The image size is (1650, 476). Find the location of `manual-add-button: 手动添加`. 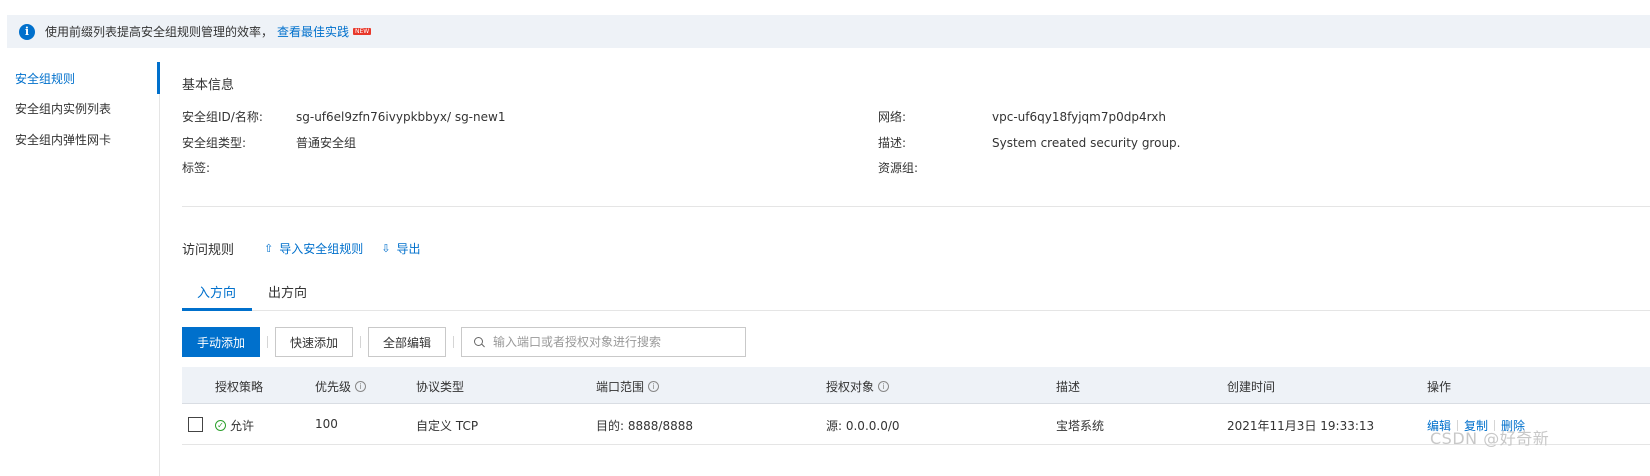

manual-add-button: 手动添加 is located at coordinates (221, 342).